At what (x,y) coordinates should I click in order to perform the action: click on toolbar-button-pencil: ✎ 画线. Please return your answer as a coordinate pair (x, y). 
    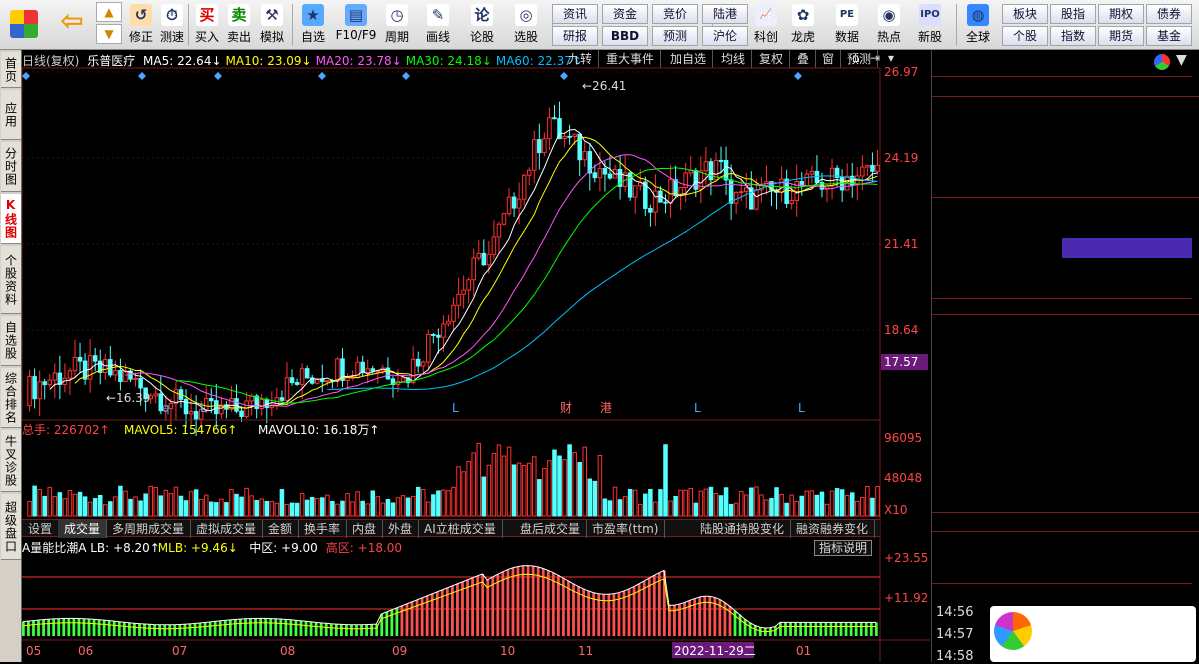
    Looking at the image, I should click on (438, 25).